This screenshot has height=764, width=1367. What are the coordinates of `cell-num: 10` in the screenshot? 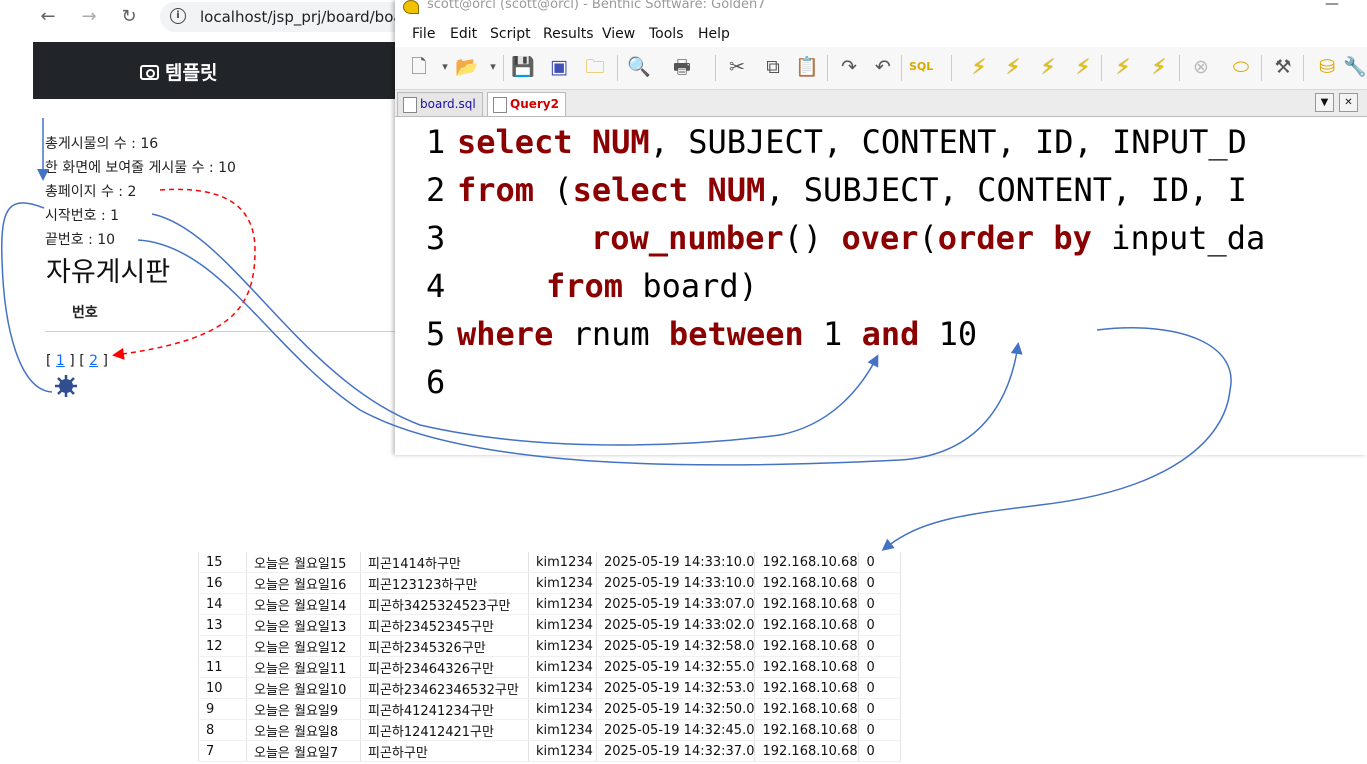 It's located at (222, 688).